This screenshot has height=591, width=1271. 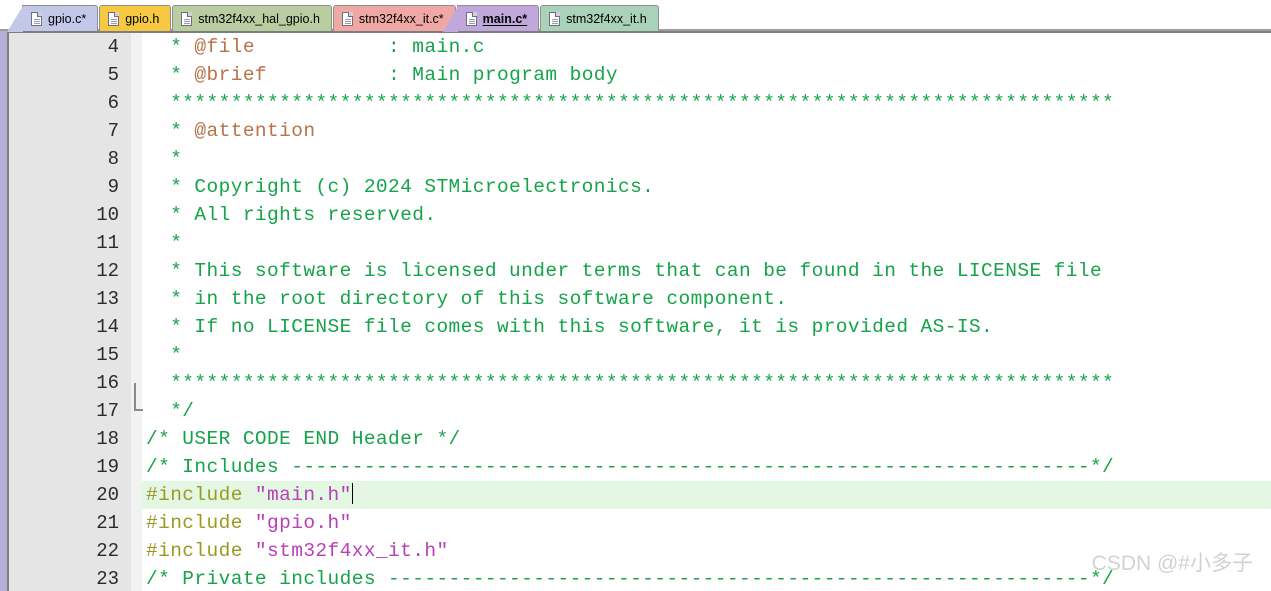 I want to click on code-line-row: 7 * @attention, so click(x=640, y=131).